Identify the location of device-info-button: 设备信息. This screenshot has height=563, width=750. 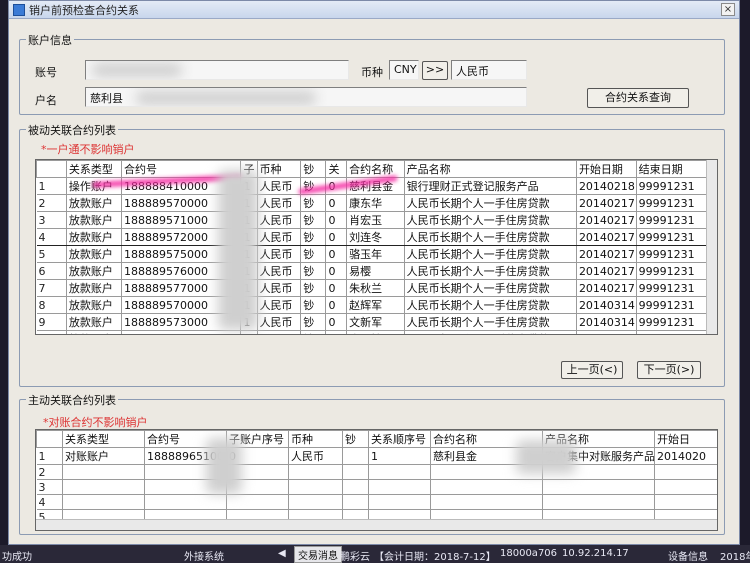
(688, 555).